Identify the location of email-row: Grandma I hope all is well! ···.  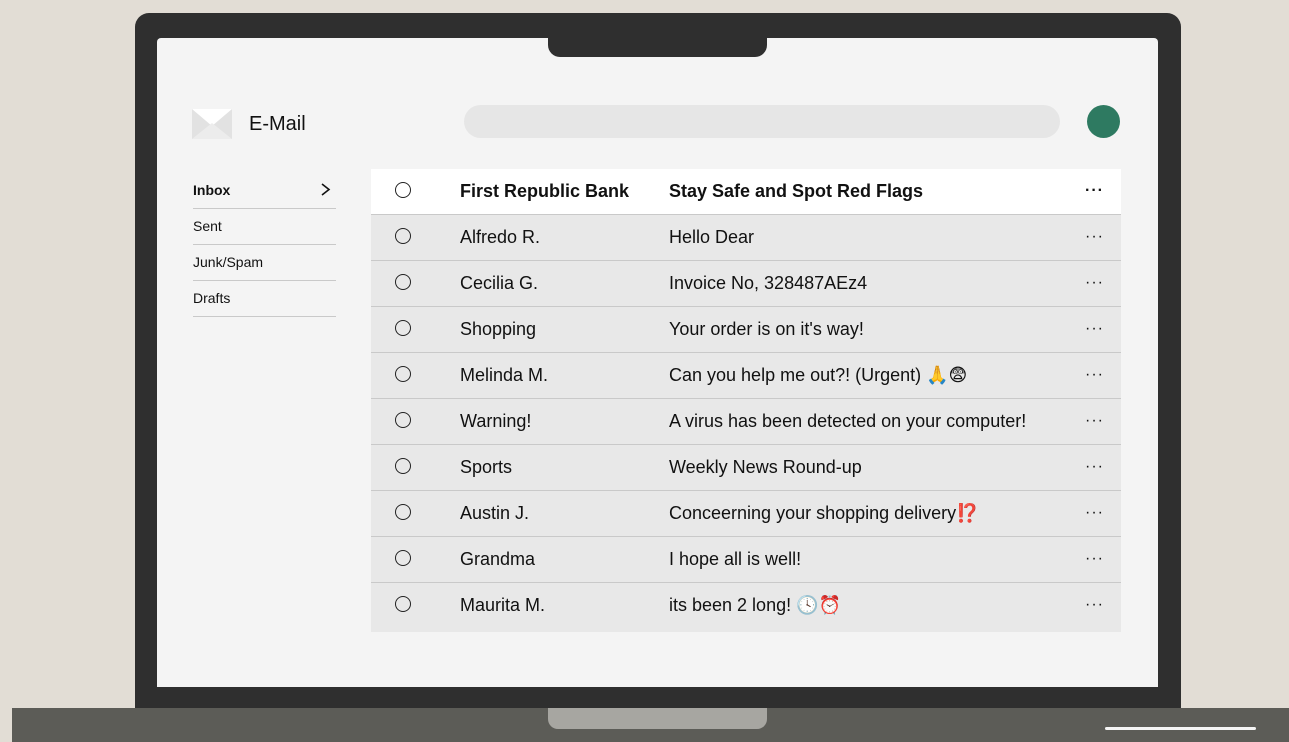
(746, 560).